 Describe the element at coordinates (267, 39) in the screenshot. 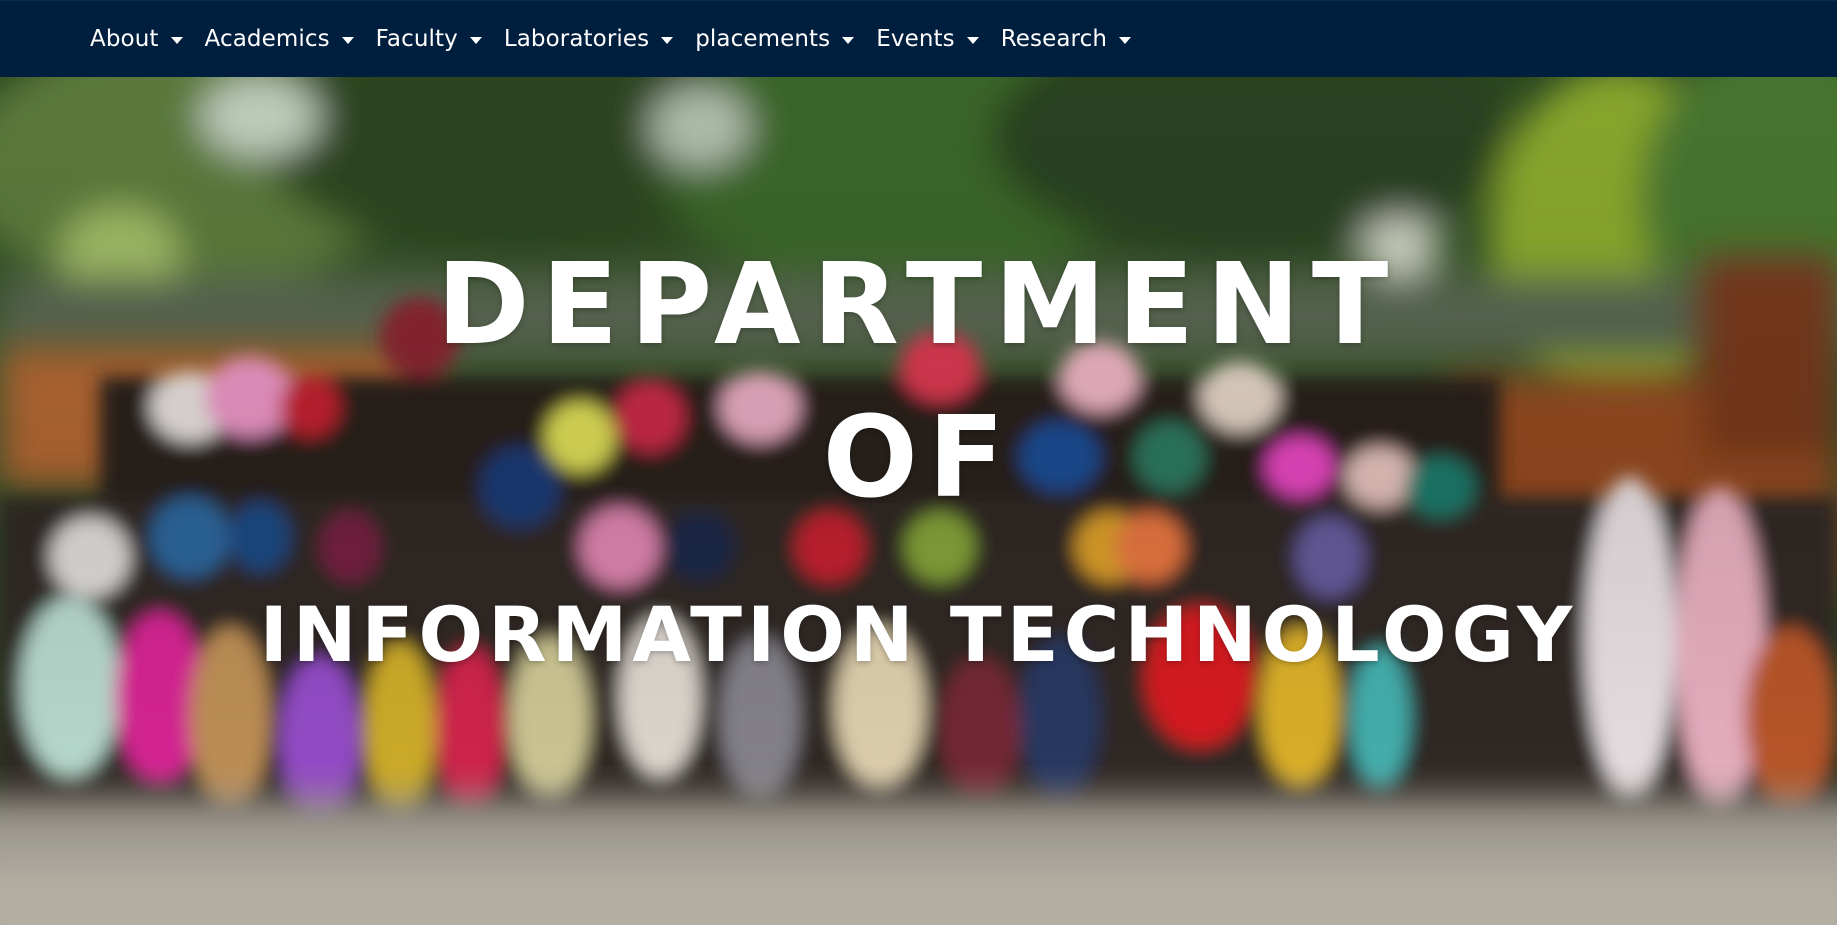

I see `nav-item-label: Academics` at that location.